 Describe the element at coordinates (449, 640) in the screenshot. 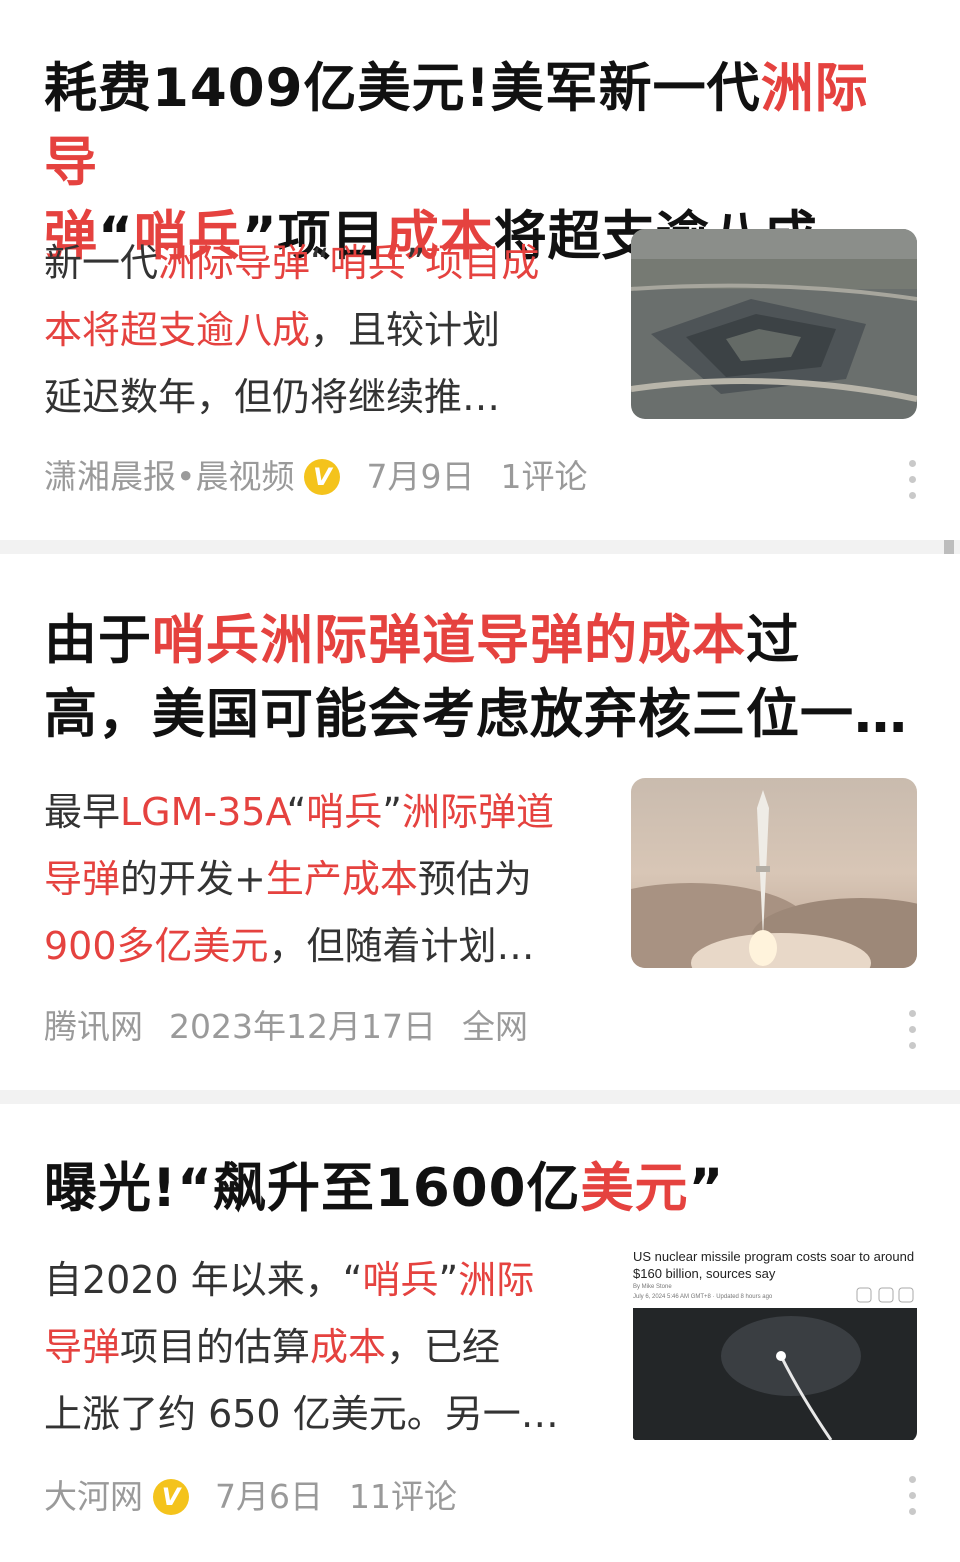

I see `highlighted-keyword: 哨兵洲际弹道导弹的成本` at that location.